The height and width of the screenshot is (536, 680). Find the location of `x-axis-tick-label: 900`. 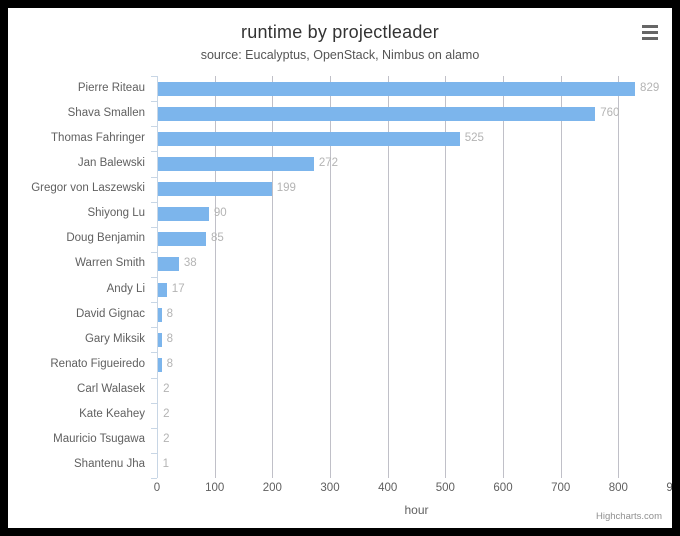

x-axis-tick-label: 900 is located at coordinates (669, 488).